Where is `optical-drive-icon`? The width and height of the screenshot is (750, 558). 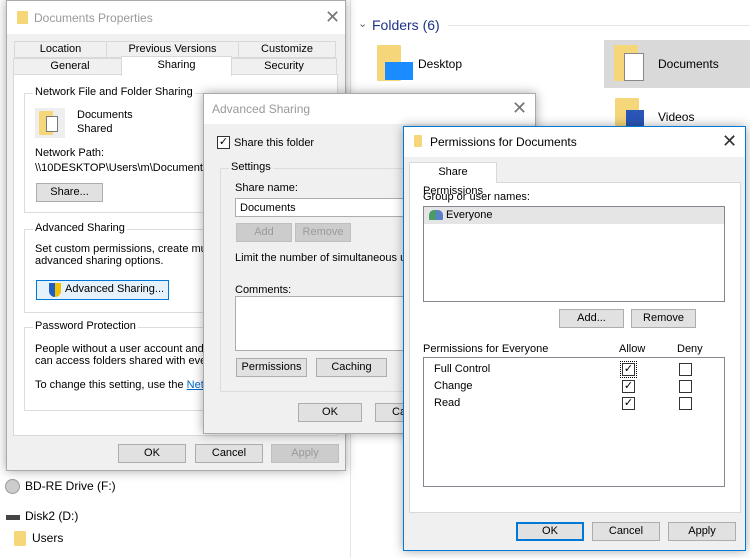
optical-drive-icon is located at coordinates (12, 486).